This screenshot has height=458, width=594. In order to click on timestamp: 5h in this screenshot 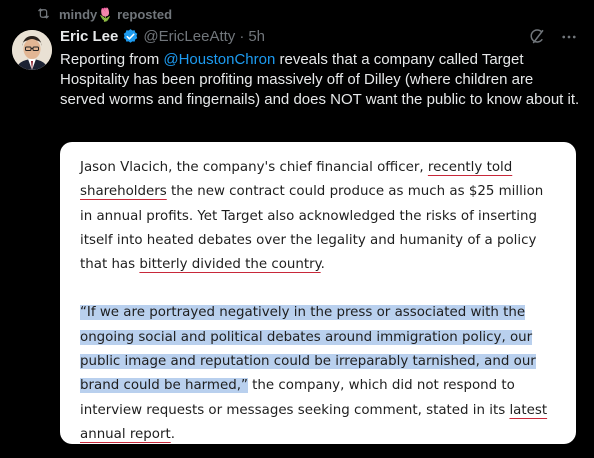, I will do `click(256, 36)`.